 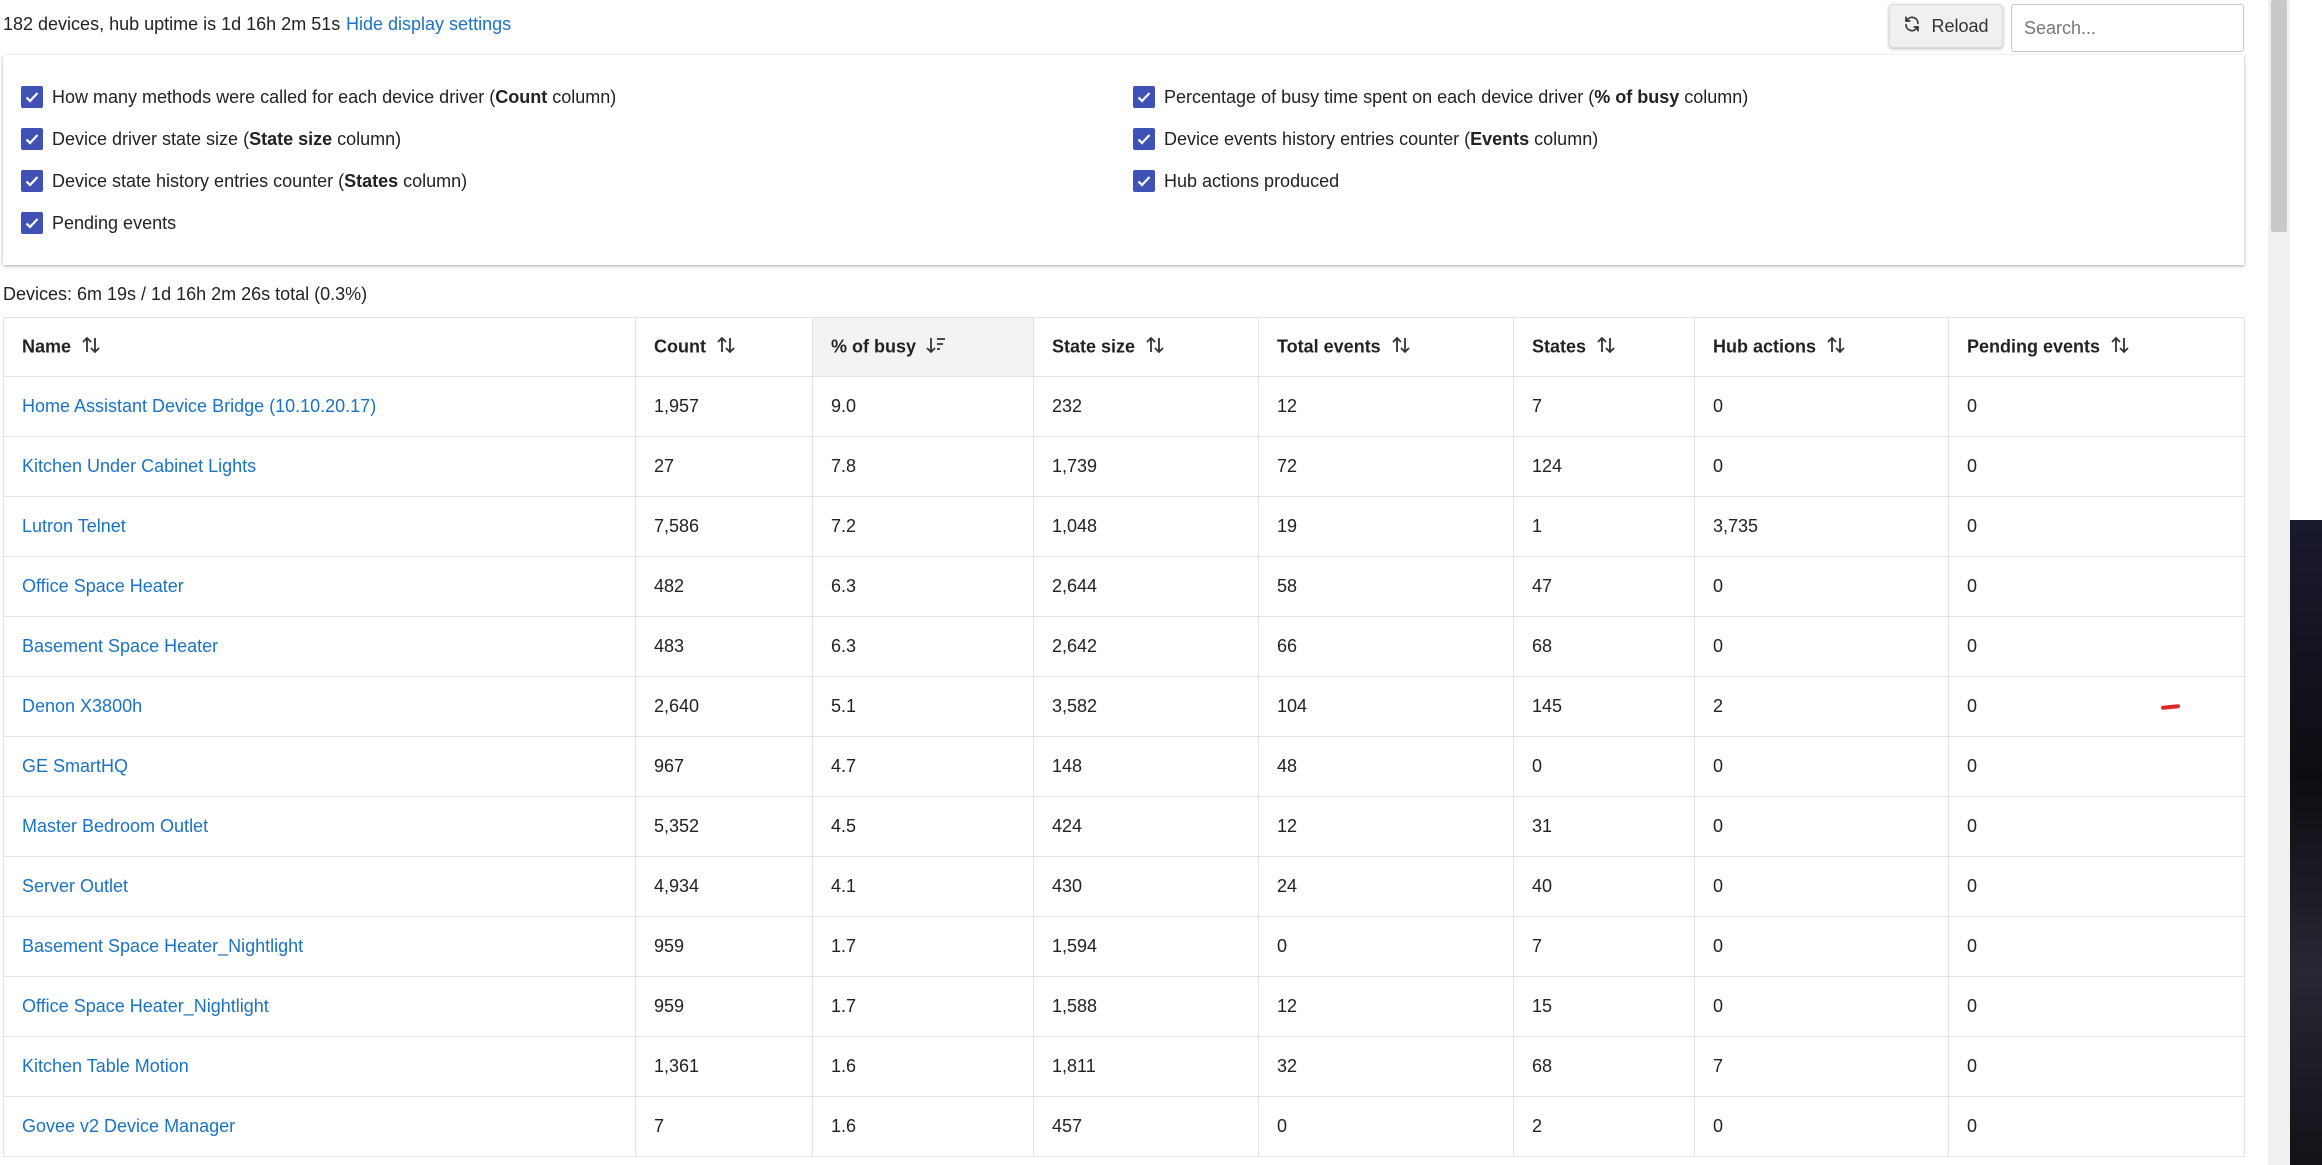 What do you see at coordinates (319, 1066) in the screenshot?
I see `table-cell: Kitchen Table Motion` at bounding box center [319, 1066].